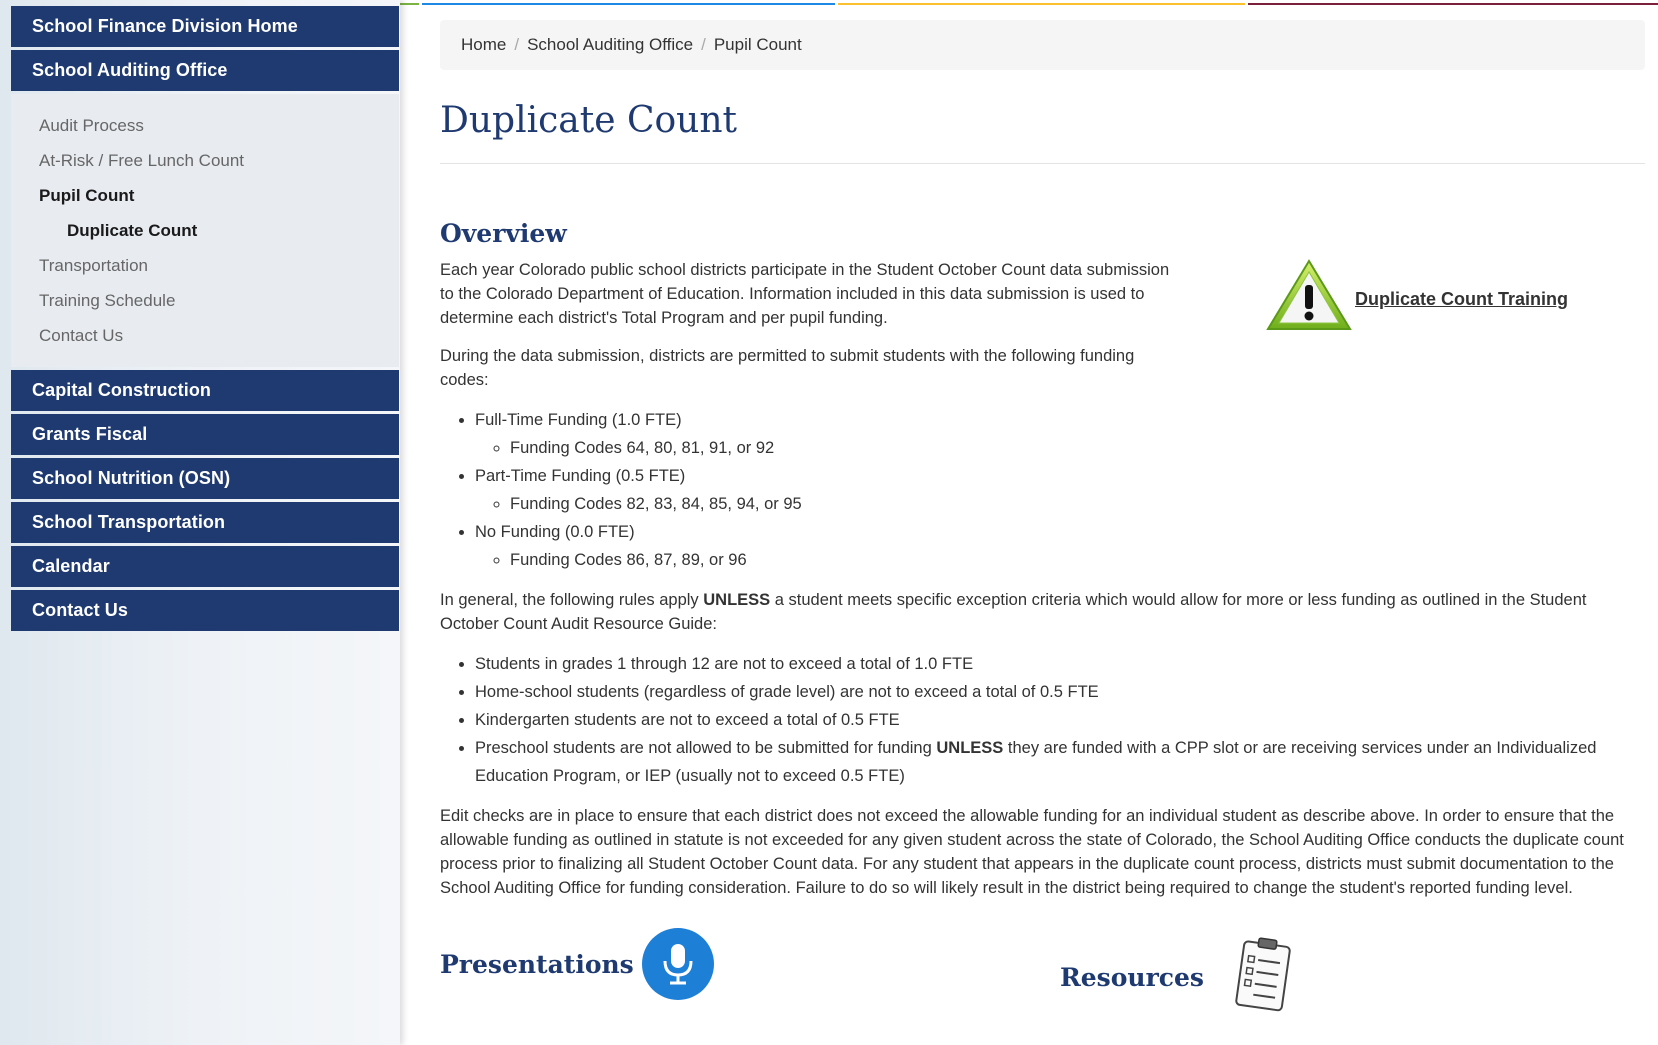 This screenshot has width=1658, height=1045. Describe the element at coordinates (483, 44) in the screenshot. I see `breadcrumb-home: Home` at that location.